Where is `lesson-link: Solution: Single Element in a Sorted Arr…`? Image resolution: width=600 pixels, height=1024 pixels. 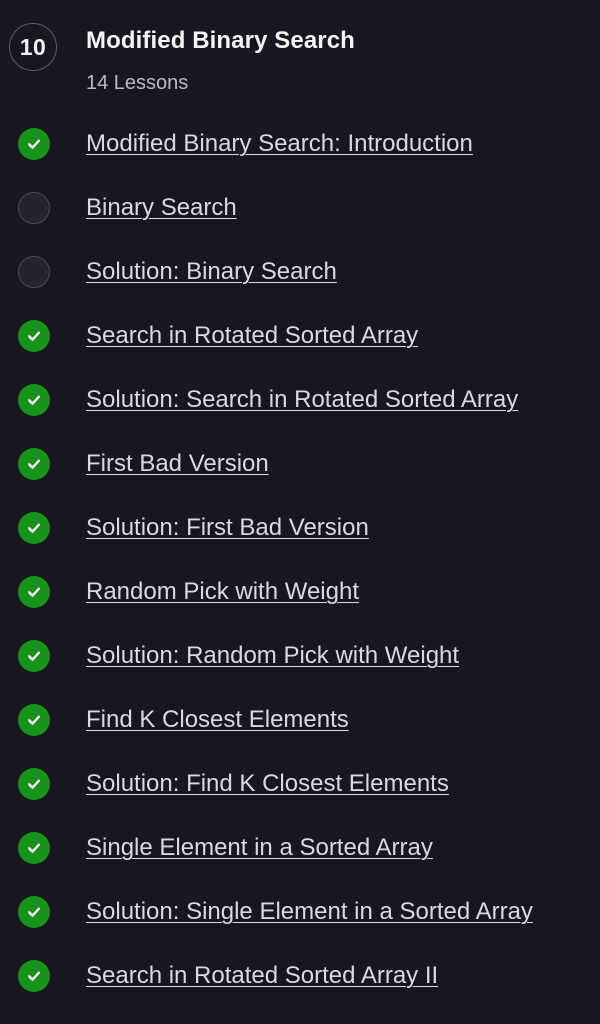 lesson-link: Solution: Single Element in a Sorted Arr… is located at coordinates (309, 912).